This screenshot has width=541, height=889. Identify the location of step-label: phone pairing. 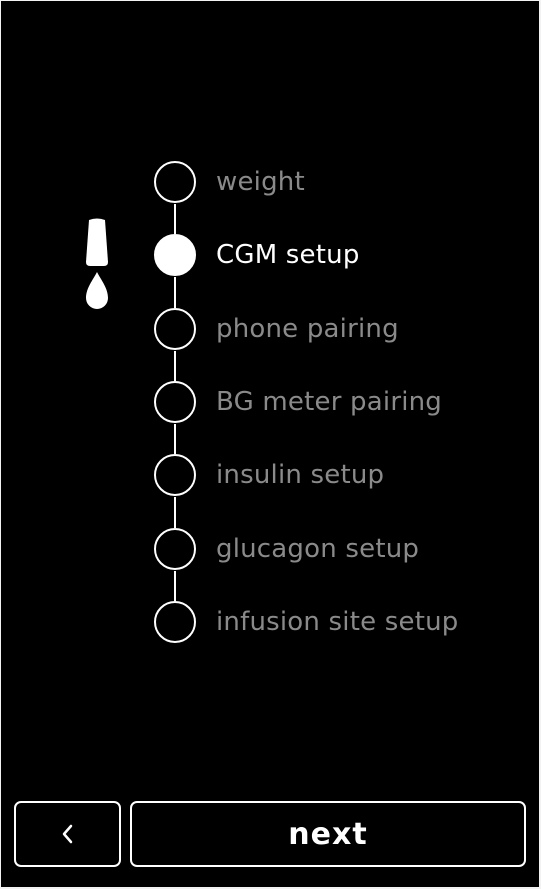
(307, 329).